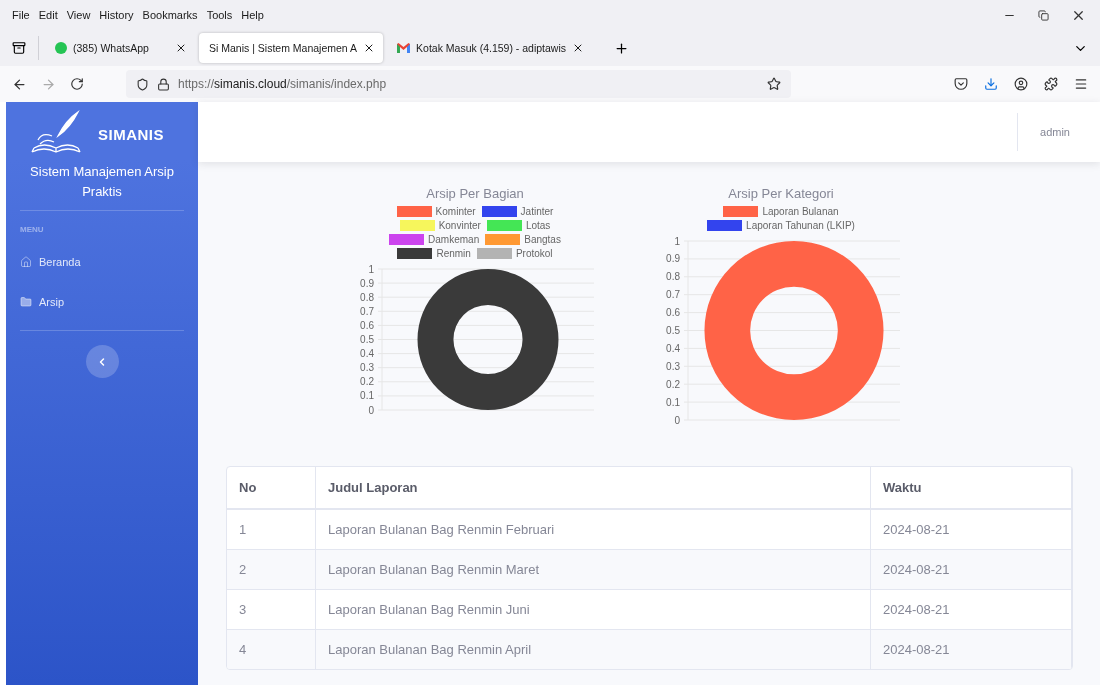  Describe the element at coordinates (48, 15) in the screenshot. I see `menu-item: Edit` at that location.